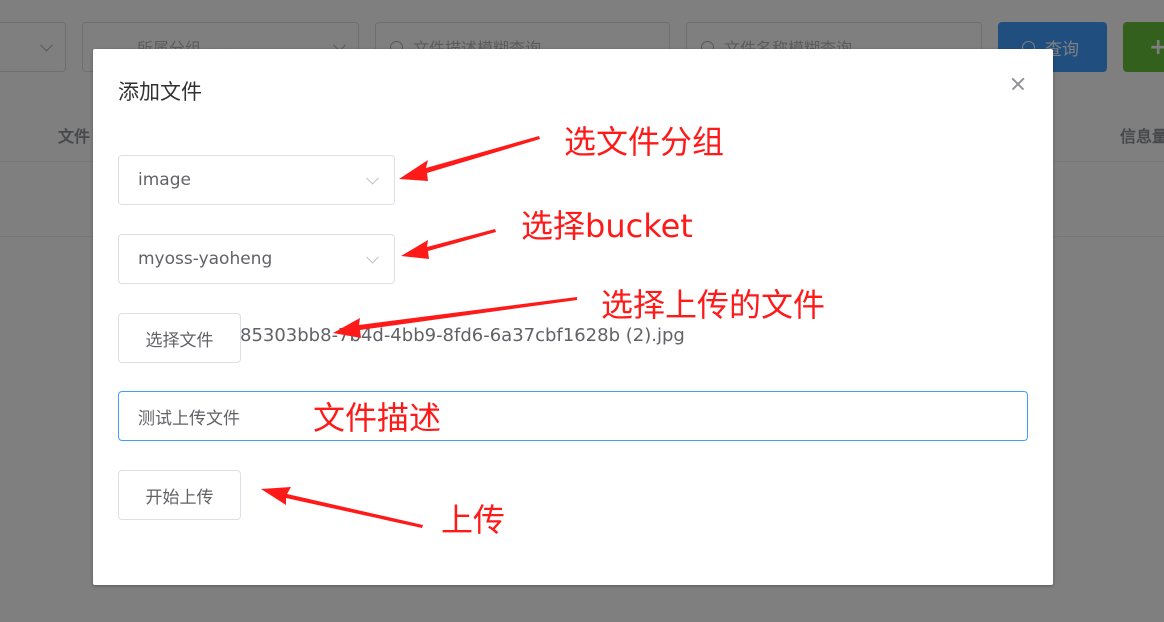 The height and width of the screenshot is (622, 1164). What do you see at coordinates (179, 495) in the screenshot?
I see `start-upload-button: 开始上传` at bounding box center [179, 495].